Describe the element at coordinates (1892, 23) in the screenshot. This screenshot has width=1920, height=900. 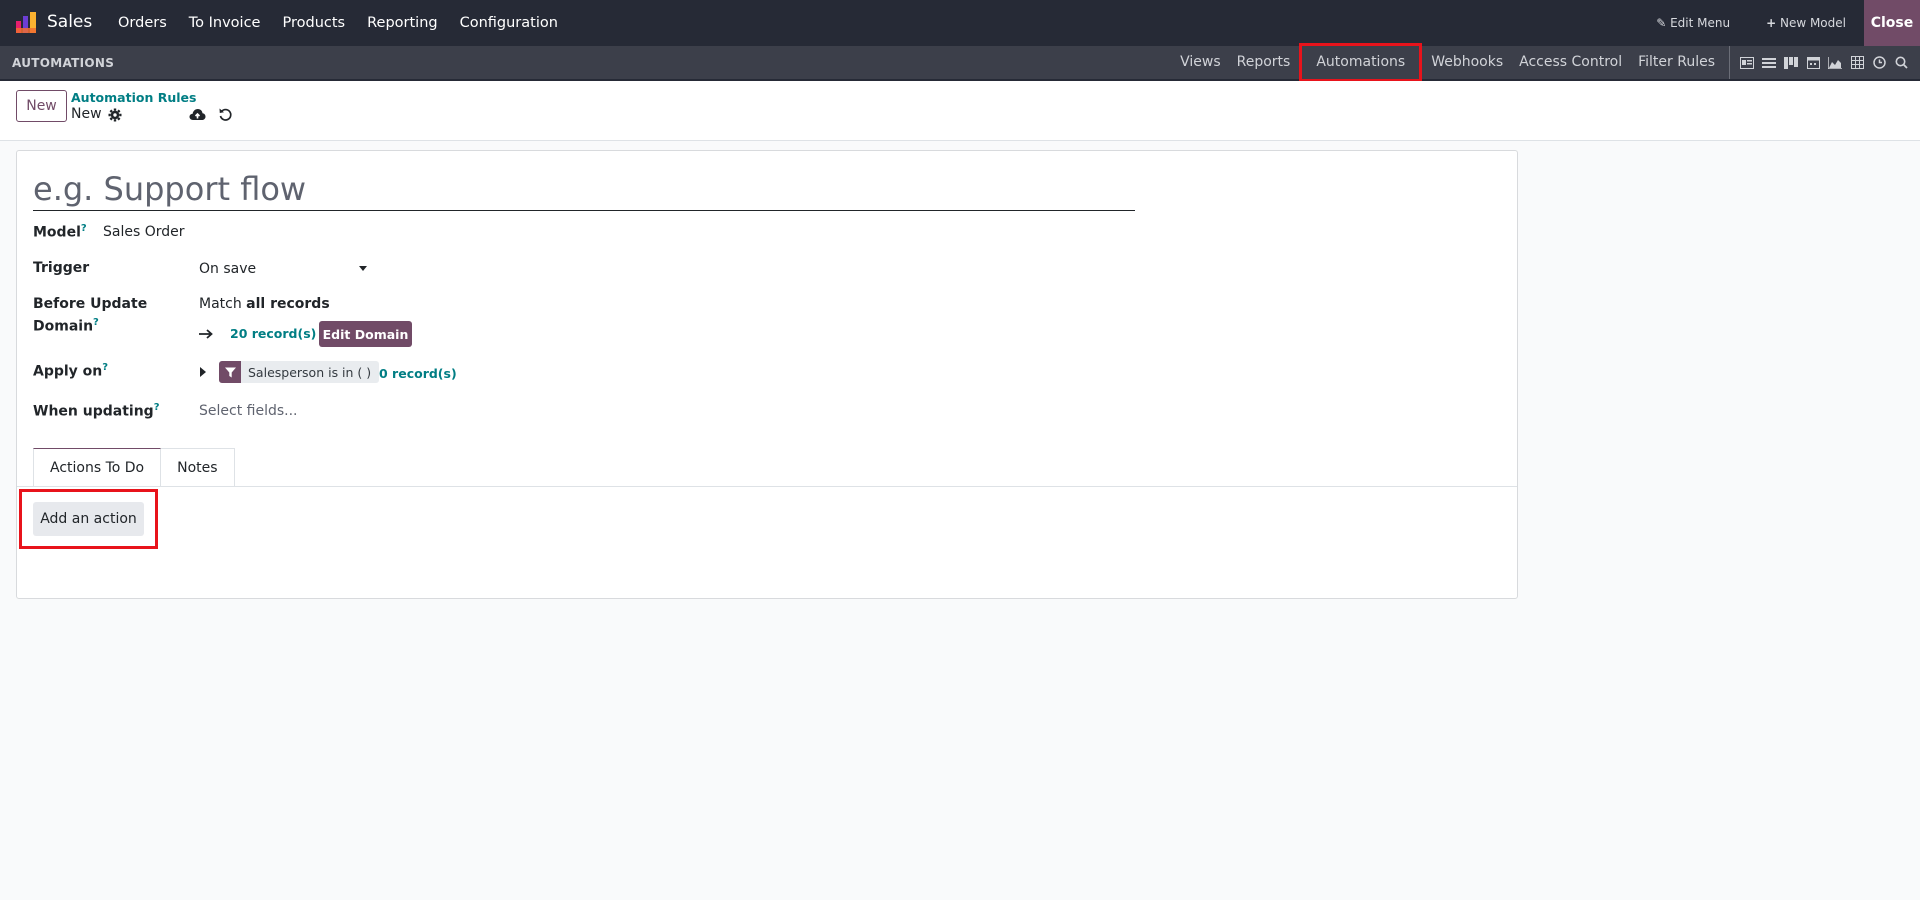
I see `close-button: Close` at that location.